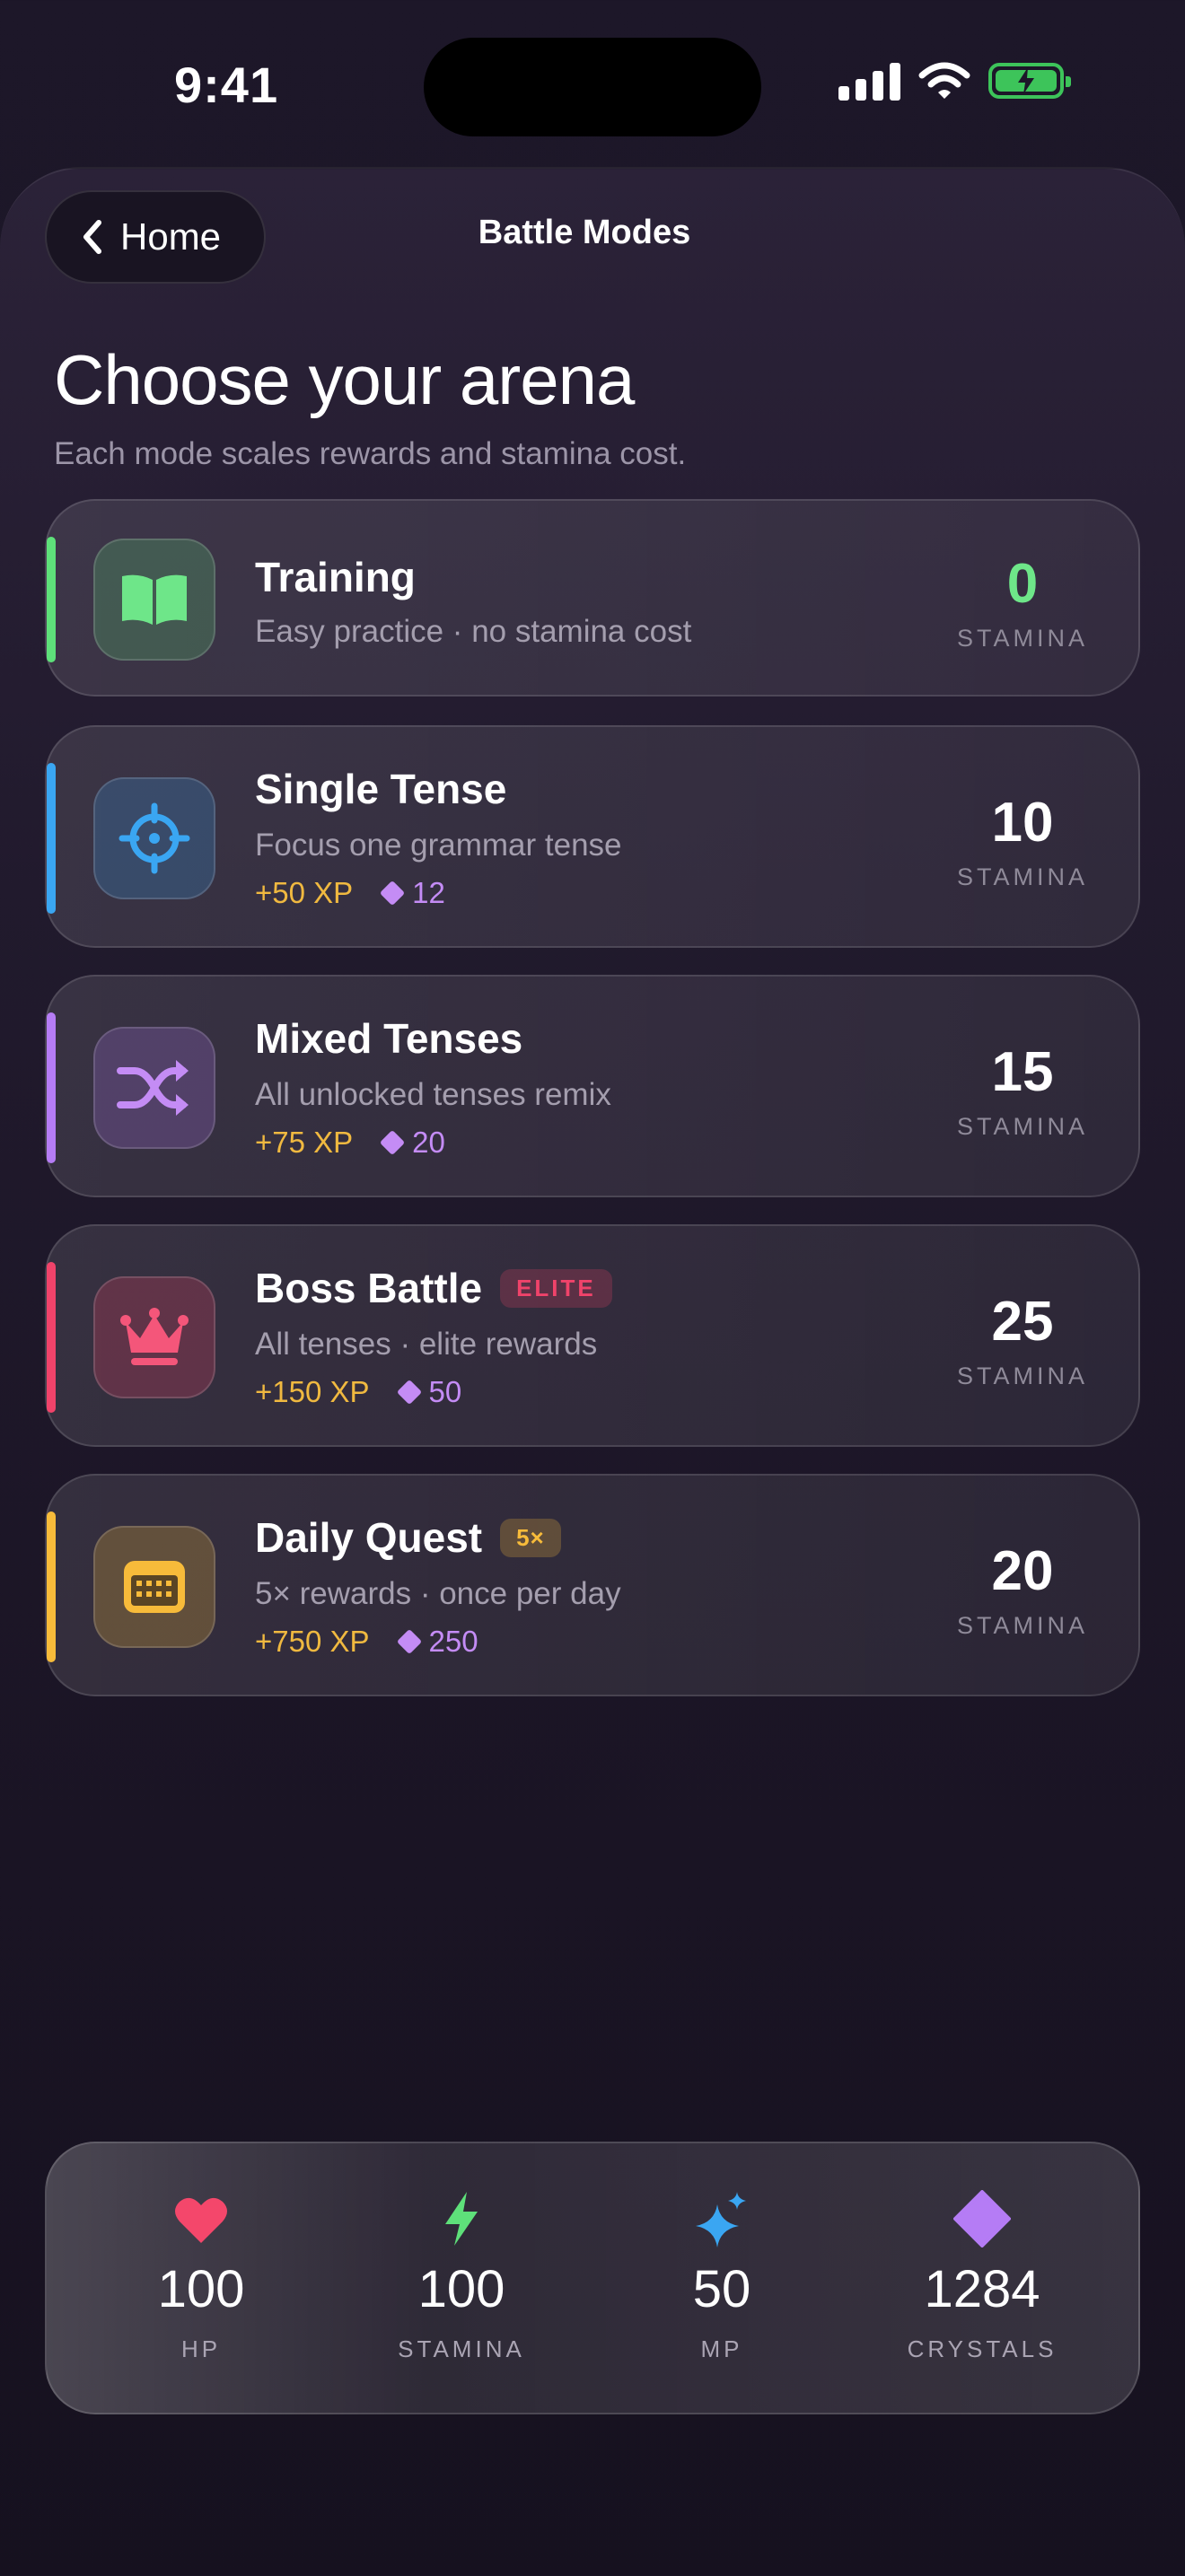 The height and width of the screenshot is (2576, 1185). Describe the element at coordinates (461, 2348) in the screenshot. I see `stamina-label: STAMINA` at that location.